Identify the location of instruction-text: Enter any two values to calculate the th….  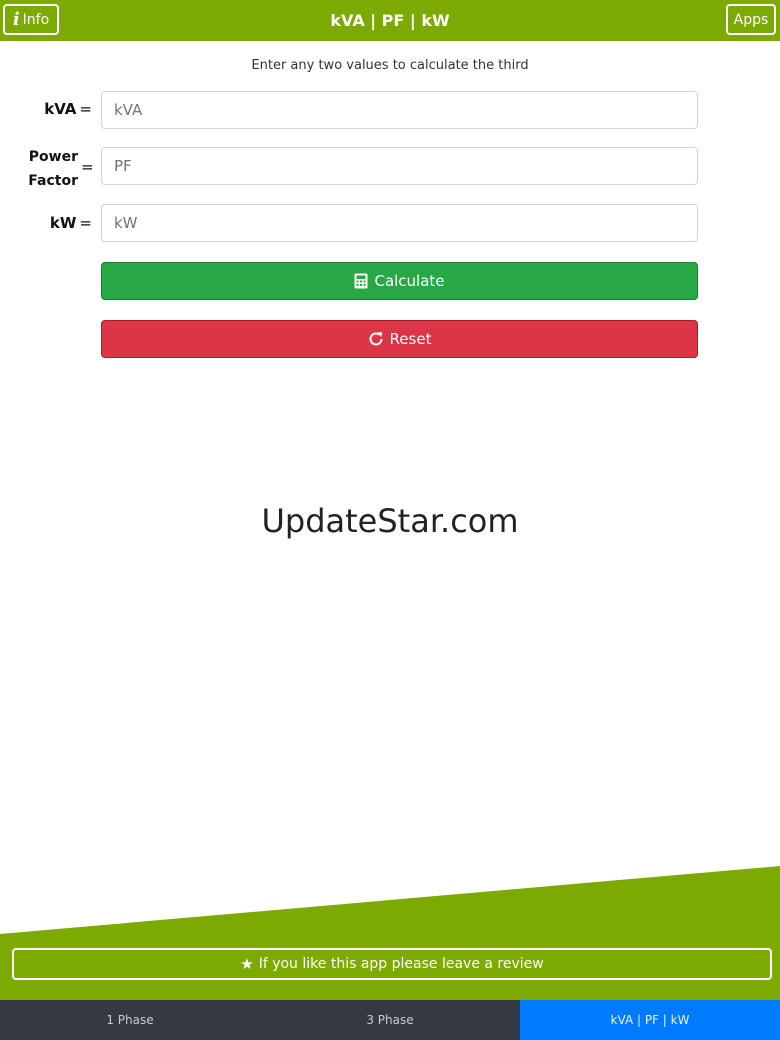
(390, 65).